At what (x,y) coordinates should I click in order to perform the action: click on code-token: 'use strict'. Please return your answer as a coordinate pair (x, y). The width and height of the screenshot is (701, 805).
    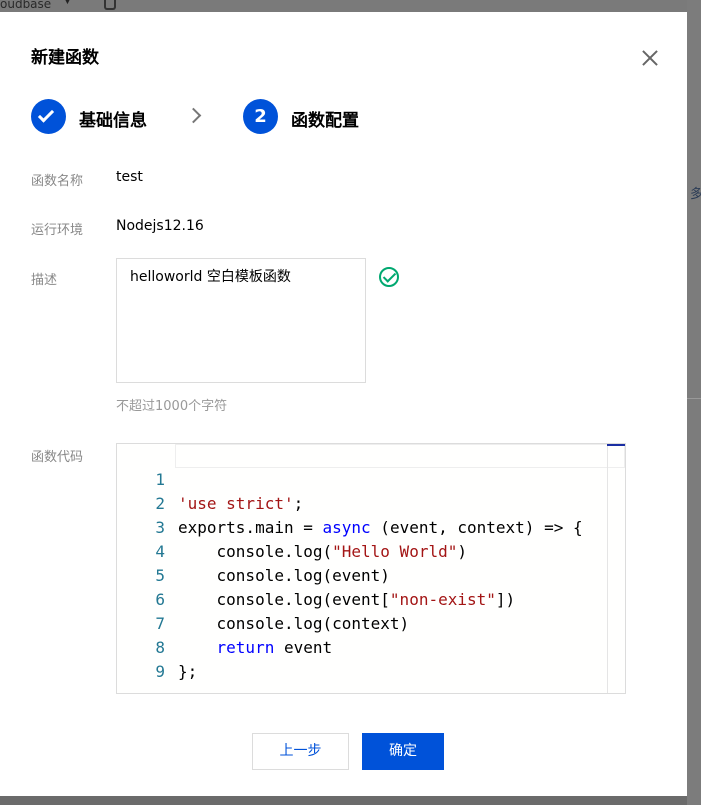
    Looking at the image, I should click on (236, 503).